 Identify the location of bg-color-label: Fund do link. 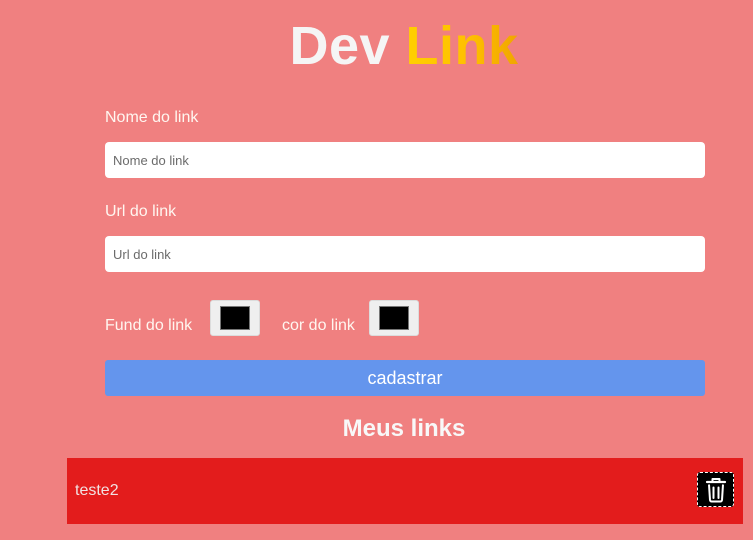
(149, 325).